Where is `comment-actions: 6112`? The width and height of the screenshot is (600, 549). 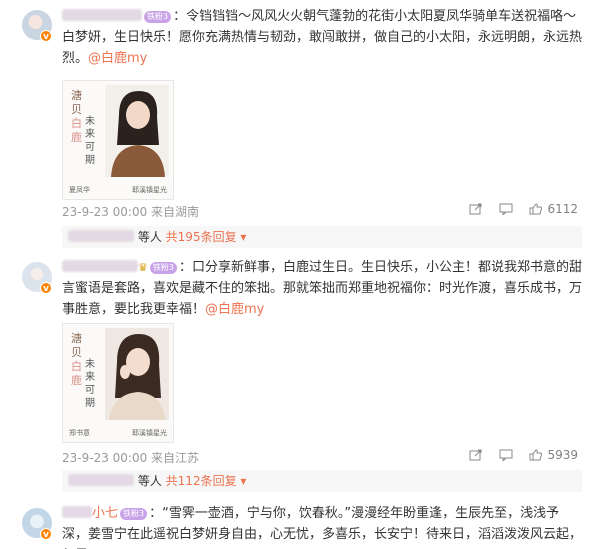 comment-actions: 6112 is located at coordinates (523, 209).